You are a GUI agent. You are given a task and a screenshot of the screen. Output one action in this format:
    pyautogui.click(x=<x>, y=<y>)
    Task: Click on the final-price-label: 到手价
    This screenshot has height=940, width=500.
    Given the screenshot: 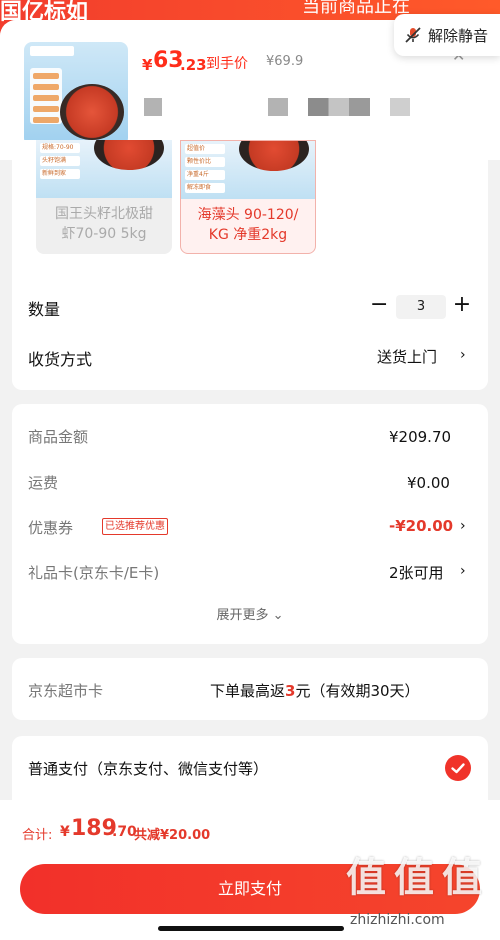 What is the action you would take?
    pyautogui.click(x=227, y=64)
    